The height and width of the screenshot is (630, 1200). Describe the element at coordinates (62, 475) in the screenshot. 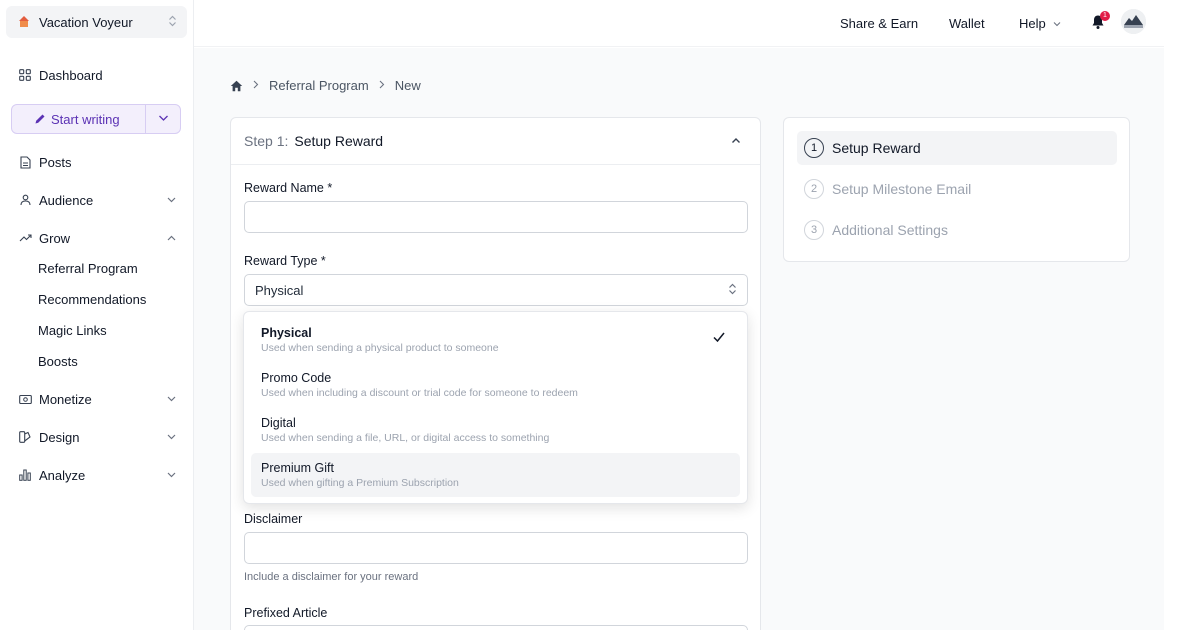

I see `sidebar-item-label: Analyze` at that location.